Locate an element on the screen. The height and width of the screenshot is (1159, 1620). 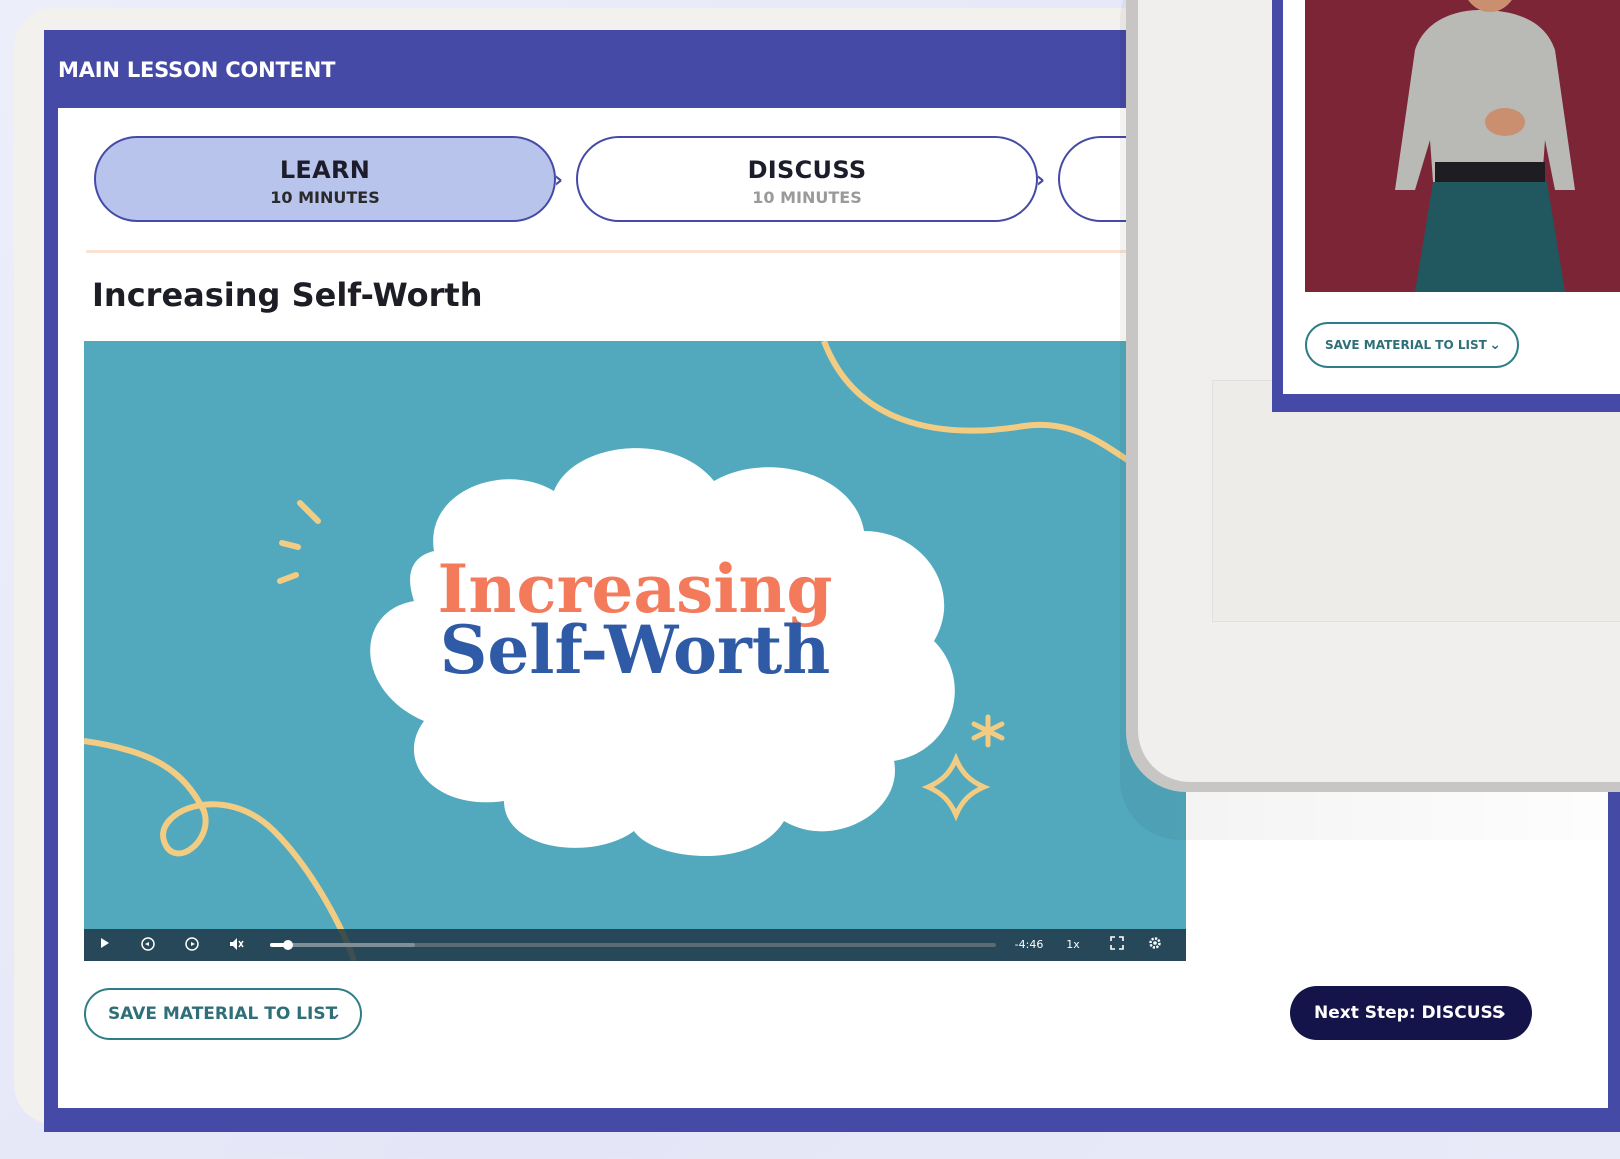
step-discuss-title: DISCUSS is located at coordinates (807, 170).